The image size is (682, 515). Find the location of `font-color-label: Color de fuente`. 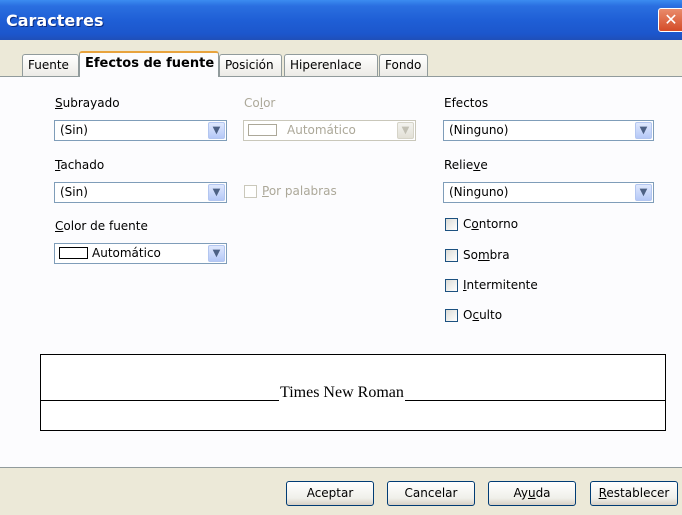

font-color-label: Color de fuente is located at coordinates (101, 226).